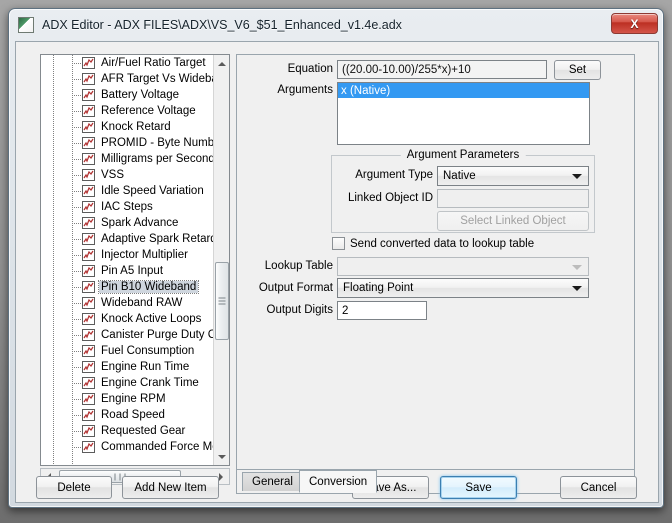 The width and height of the screenshot is (672, 523). I want to click on delete-button: Delete, so click(74, 487).